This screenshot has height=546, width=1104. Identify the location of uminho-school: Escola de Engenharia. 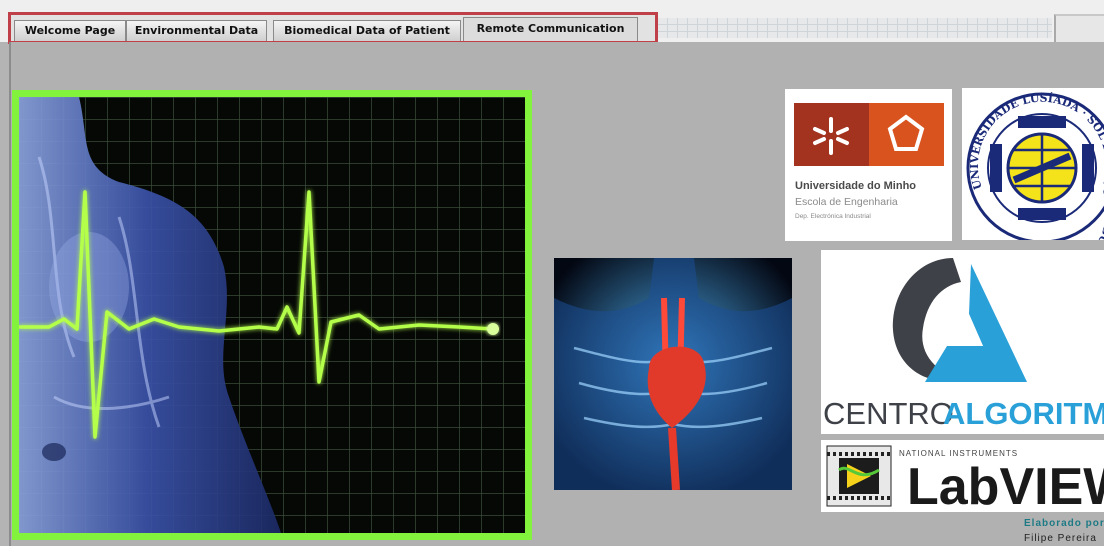
(846, 202).